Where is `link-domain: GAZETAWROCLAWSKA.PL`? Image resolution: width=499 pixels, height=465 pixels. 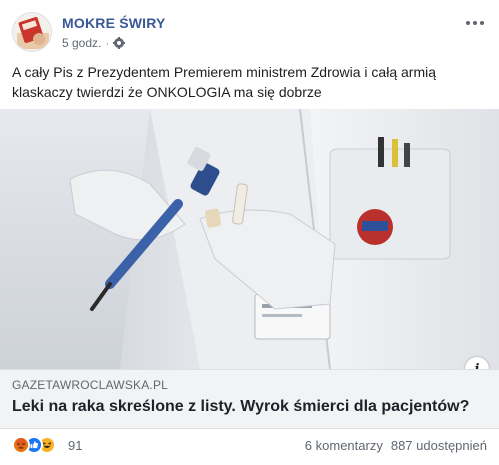 link-domain: GAZETAWROCLAWSKA.PL is located at coordinates (90, 385).